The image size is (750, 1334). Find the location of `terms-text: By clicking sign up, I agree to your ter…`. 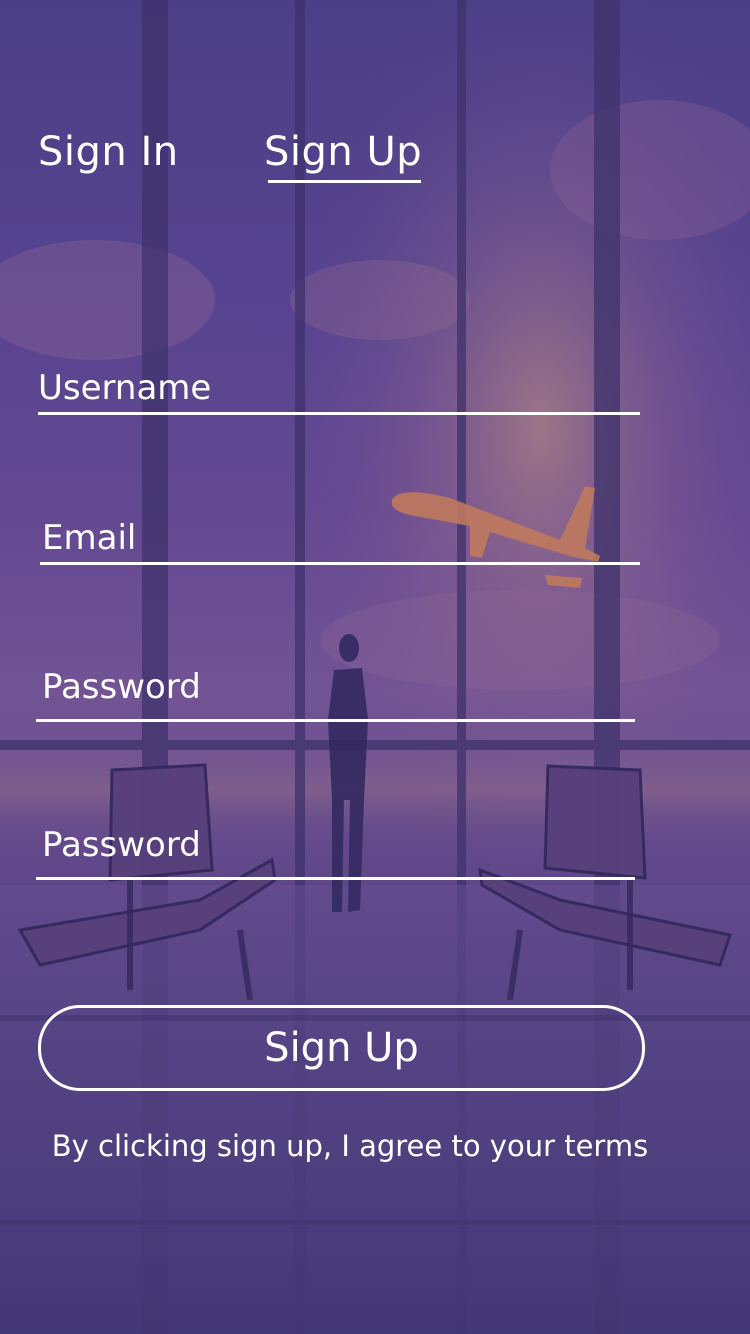

terms-text: By clicking sign up, I agree to your ter… is located at coordinates (350, 1146).